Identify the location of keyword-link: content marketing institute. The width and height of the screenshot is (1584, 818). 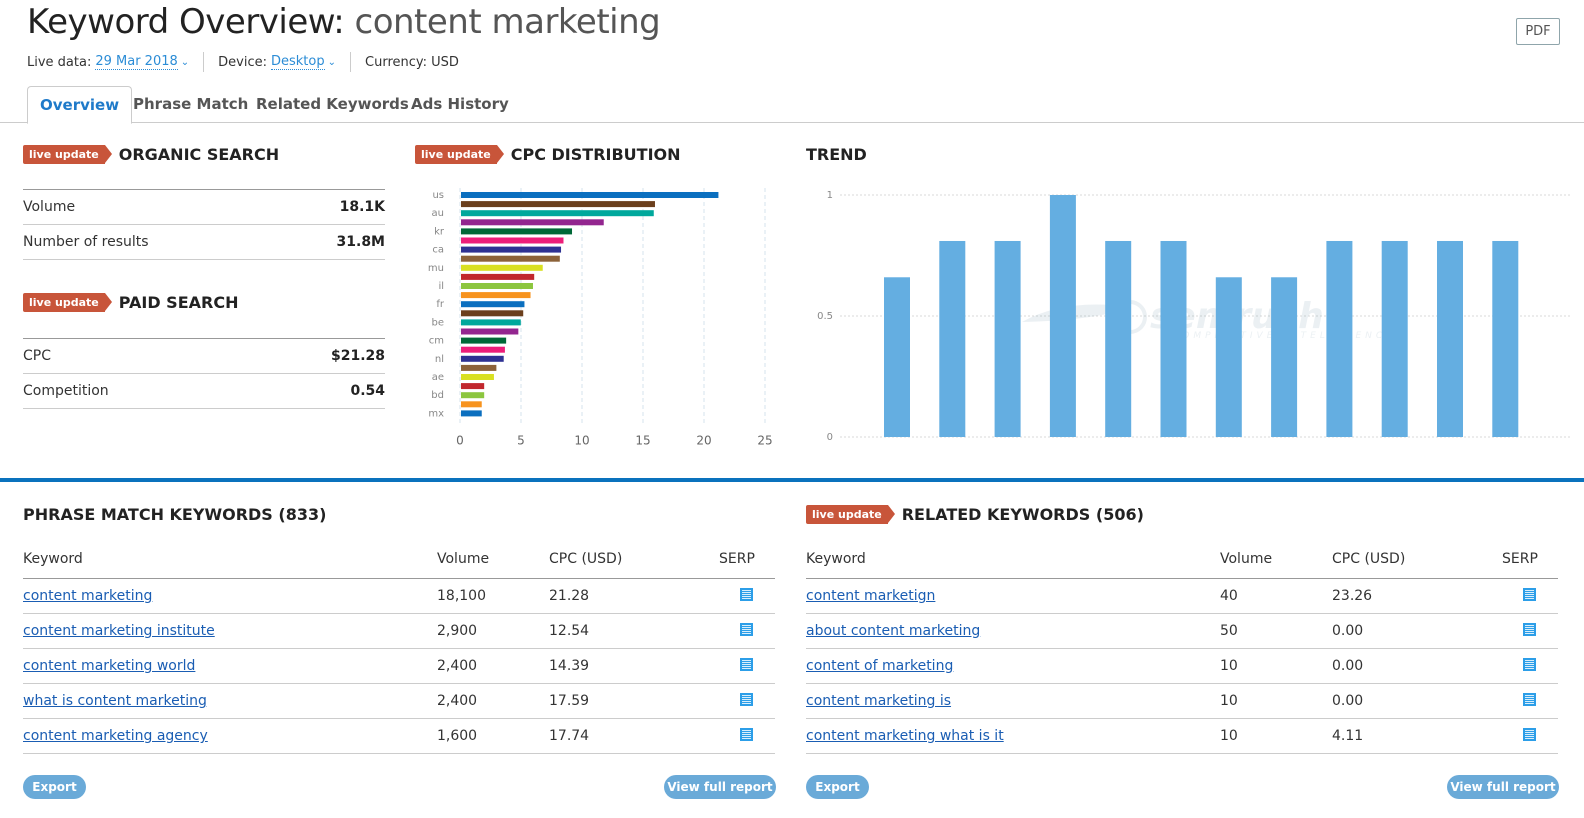
(119, 631).